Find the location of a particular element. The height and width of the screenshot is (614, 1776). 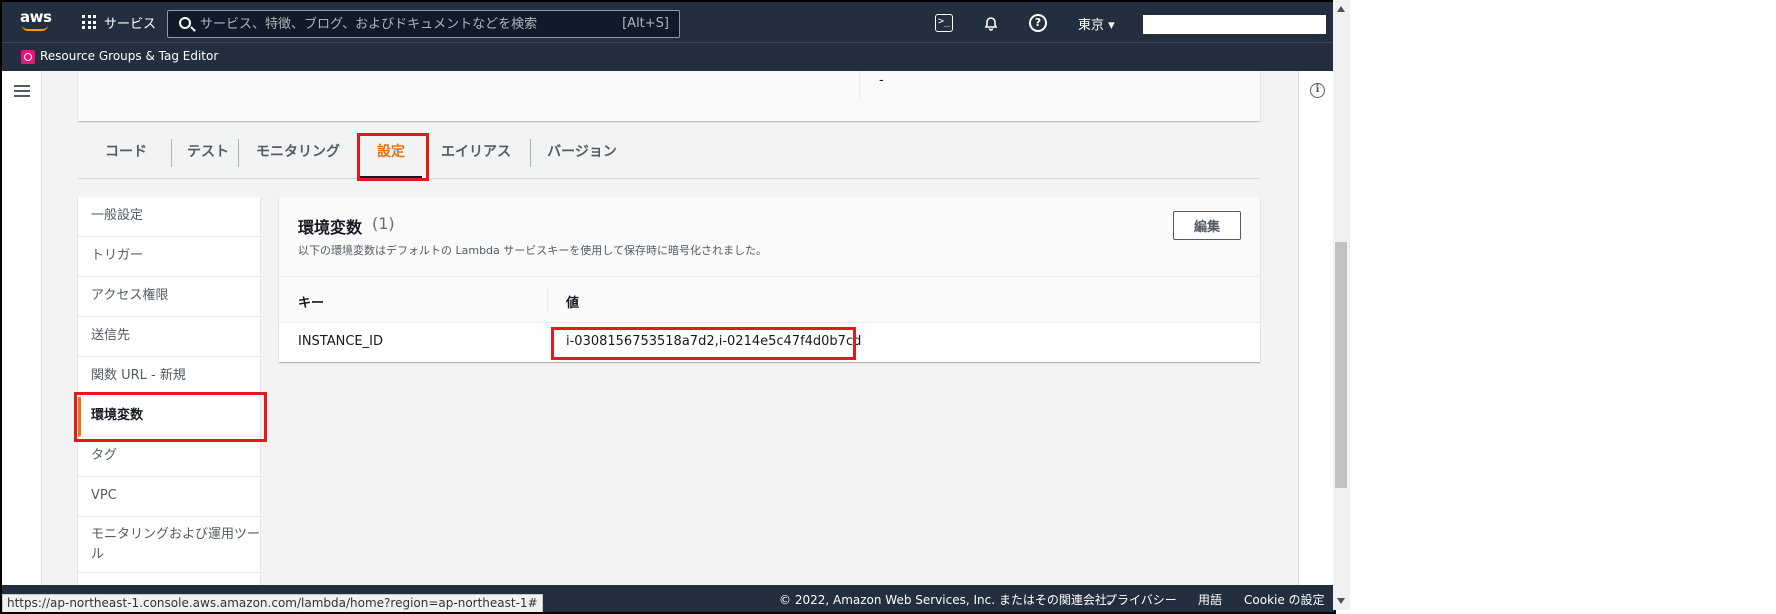

highlight-box-side-item is located at coordinates (170, 417).